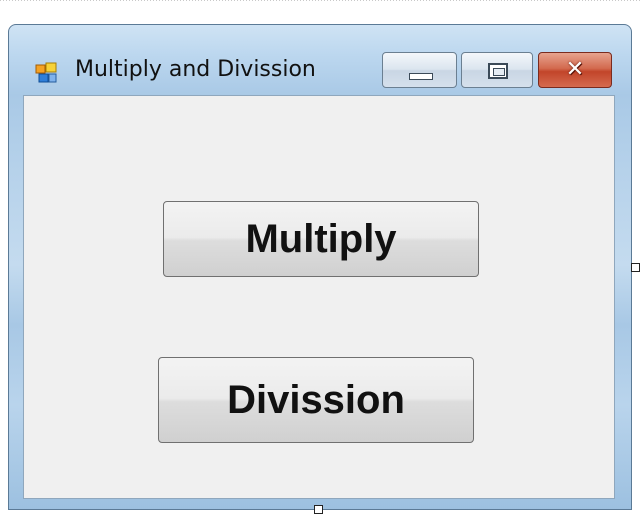  I want to click on minimize-button, so click(419, 70).